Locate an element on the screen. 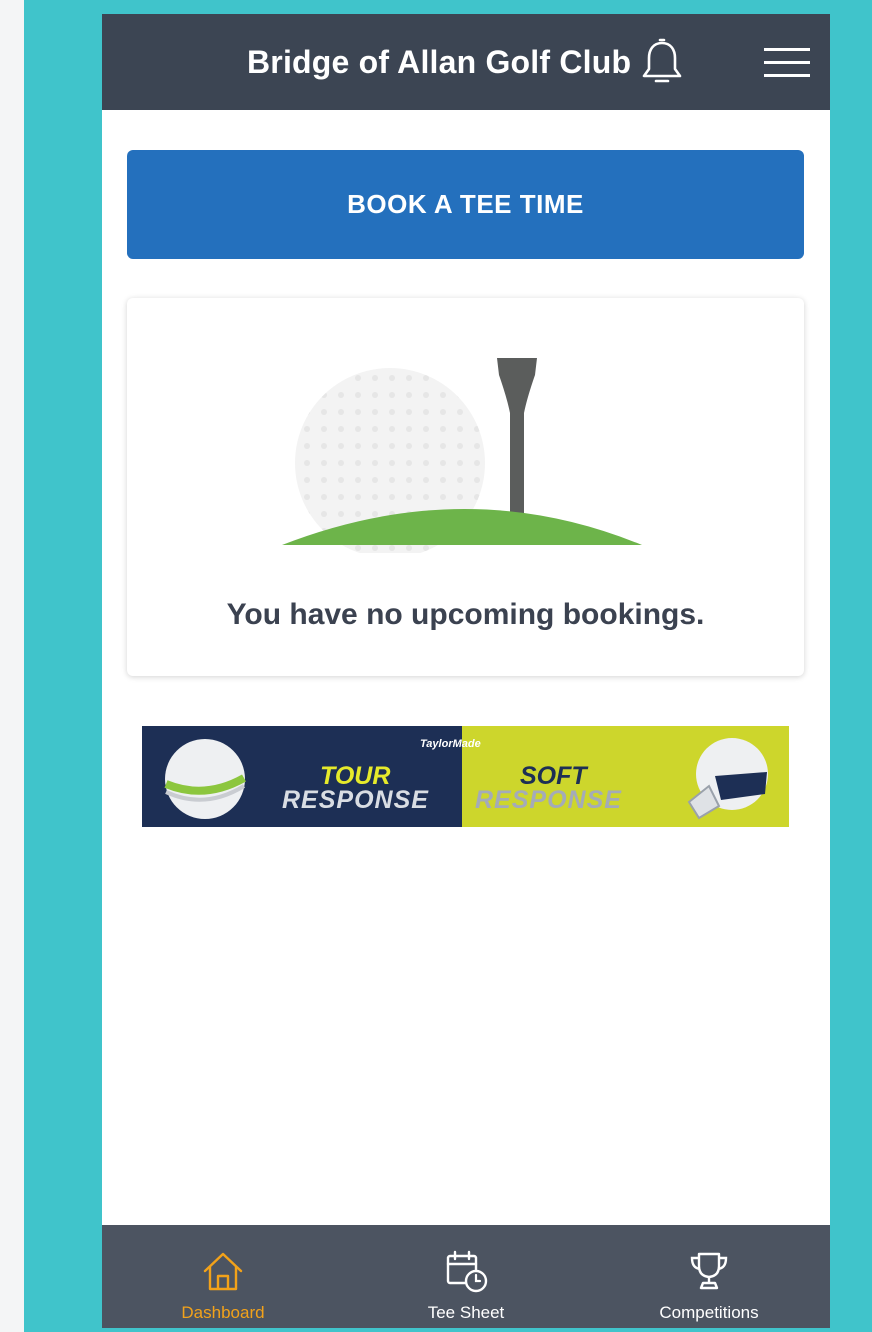 Image resolution: width=872 pixels, height=1332 pixels. banner-right-line2: RESPONSE is located at coordinates (548, 800).